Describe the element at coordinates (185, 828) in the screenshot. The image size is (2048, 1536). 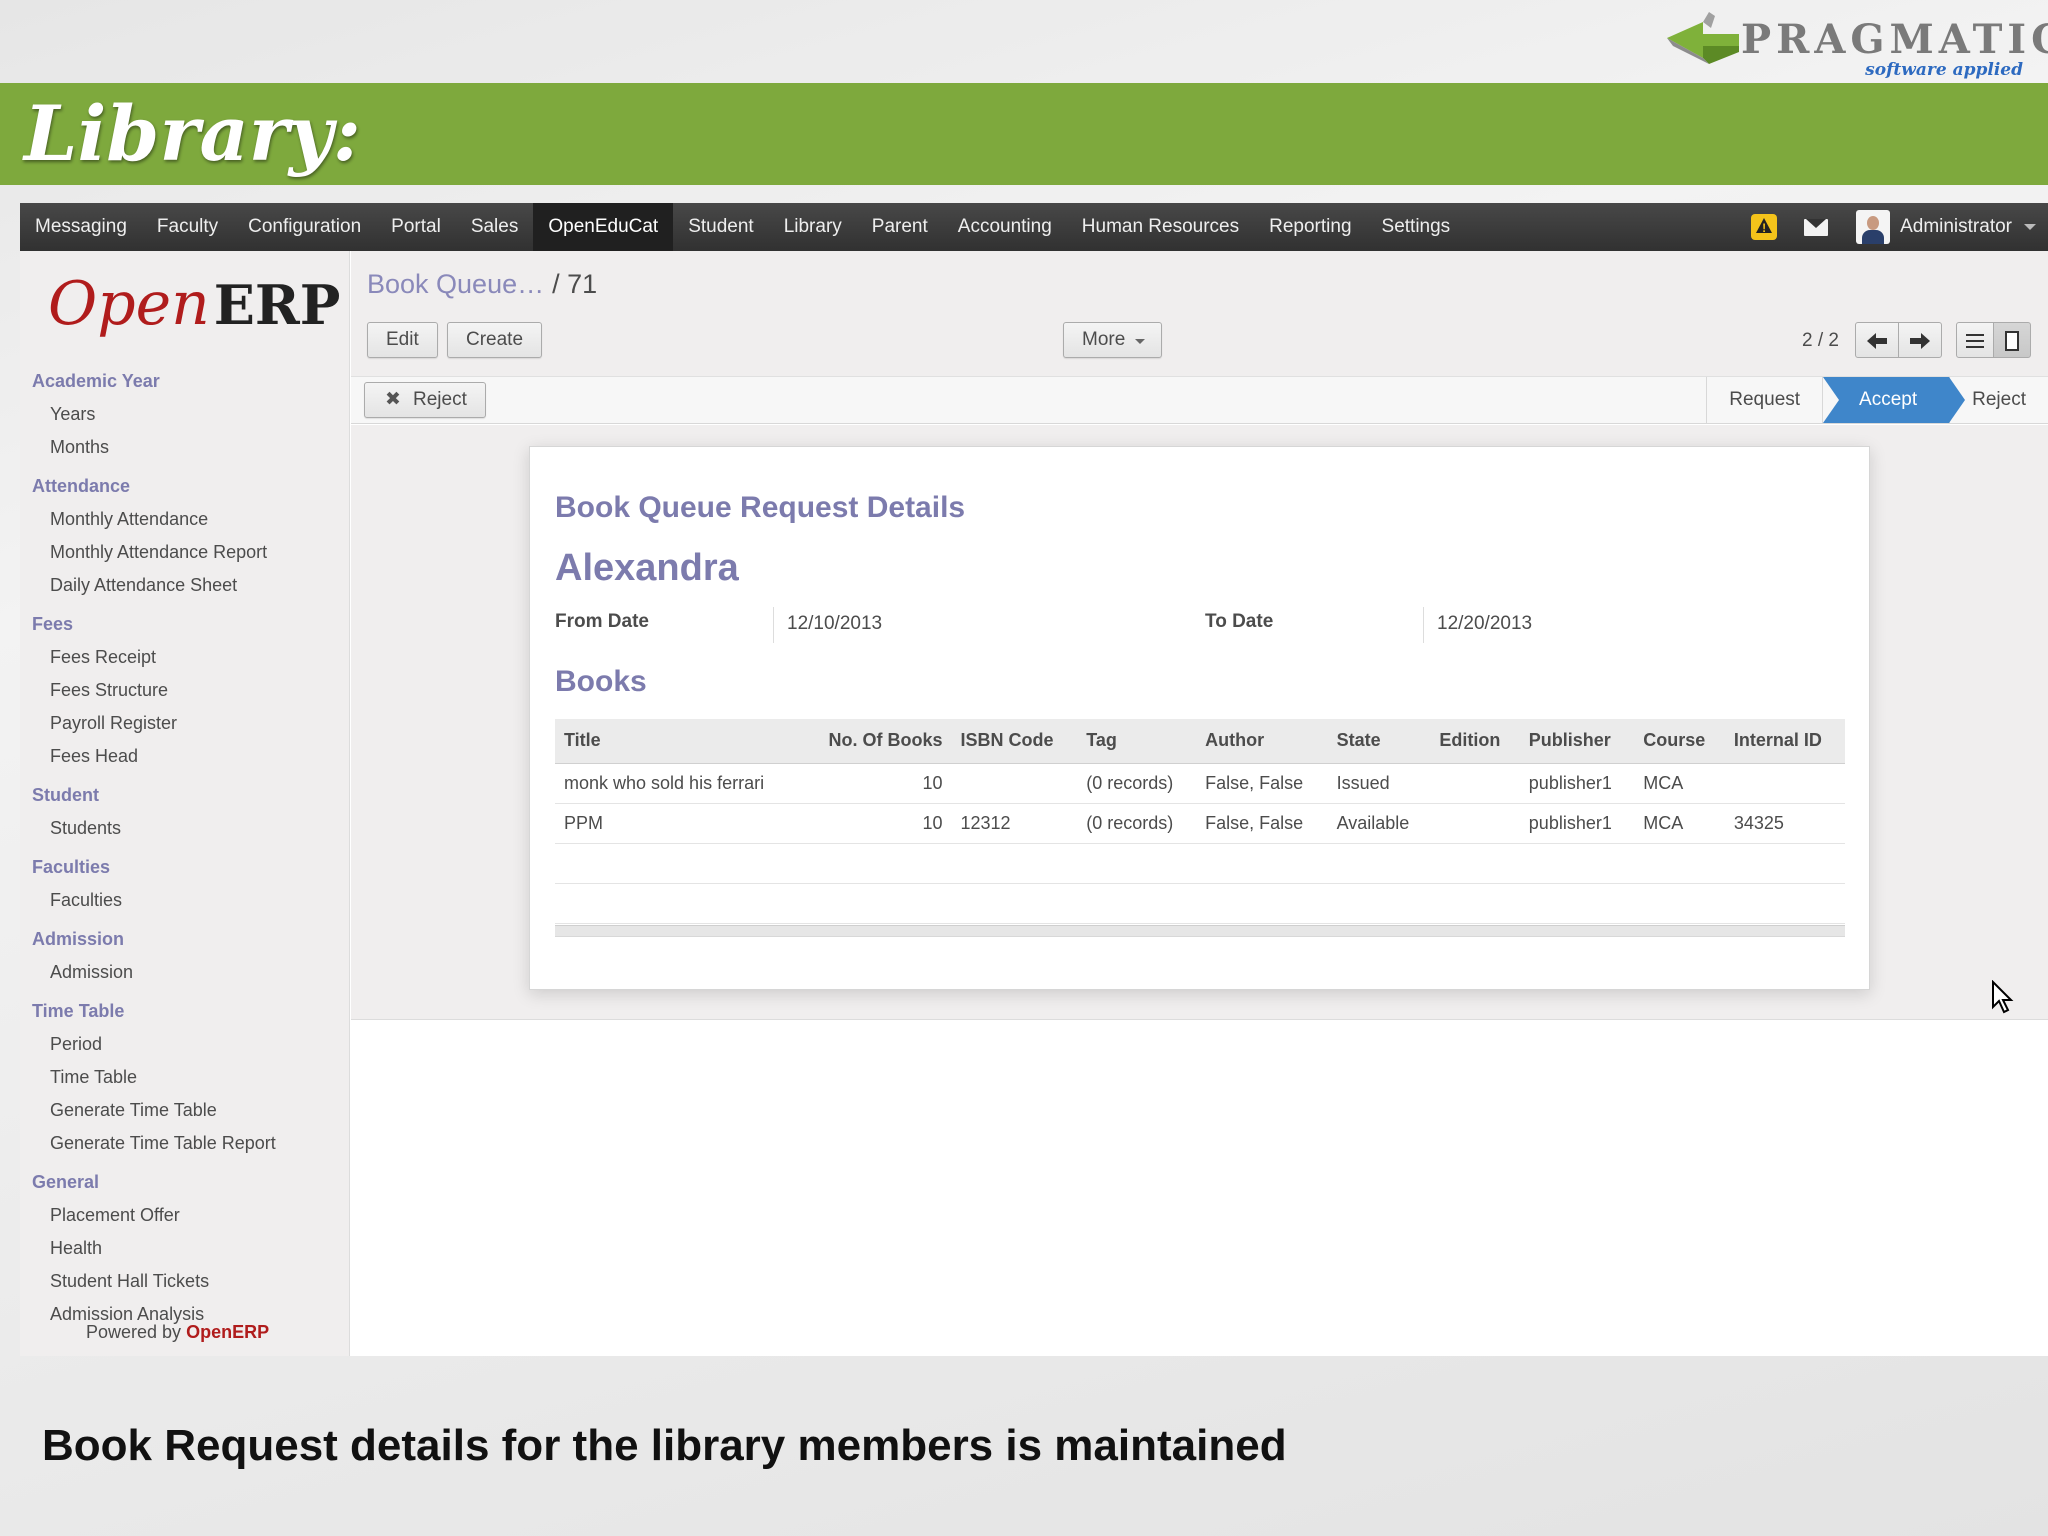
I see `sidebar-item-students: Students` at that location.